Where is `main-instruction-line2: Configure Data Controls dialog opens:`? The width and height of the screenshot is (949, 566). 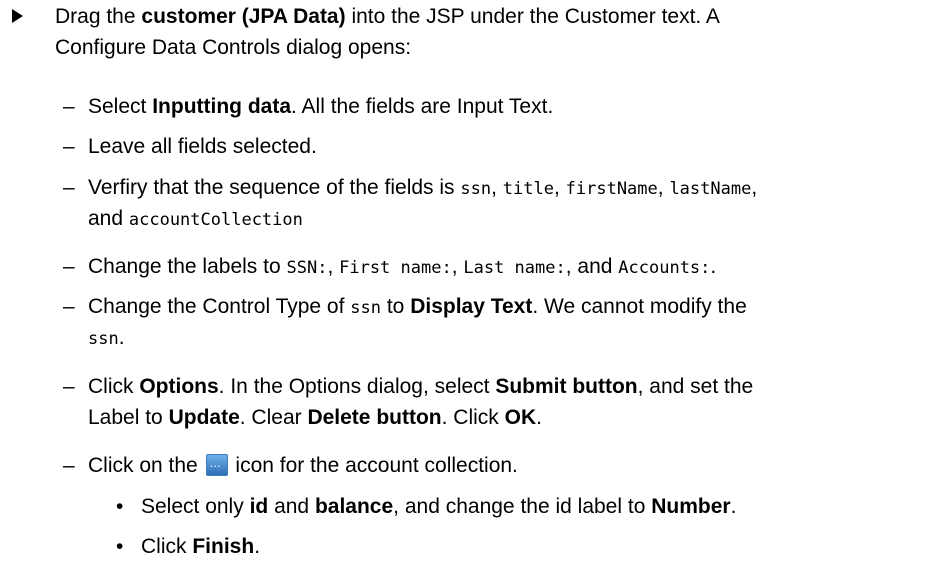 main-instruction-line2: Configure Data Controls dialog opens: is located at coordinates (233, 47).